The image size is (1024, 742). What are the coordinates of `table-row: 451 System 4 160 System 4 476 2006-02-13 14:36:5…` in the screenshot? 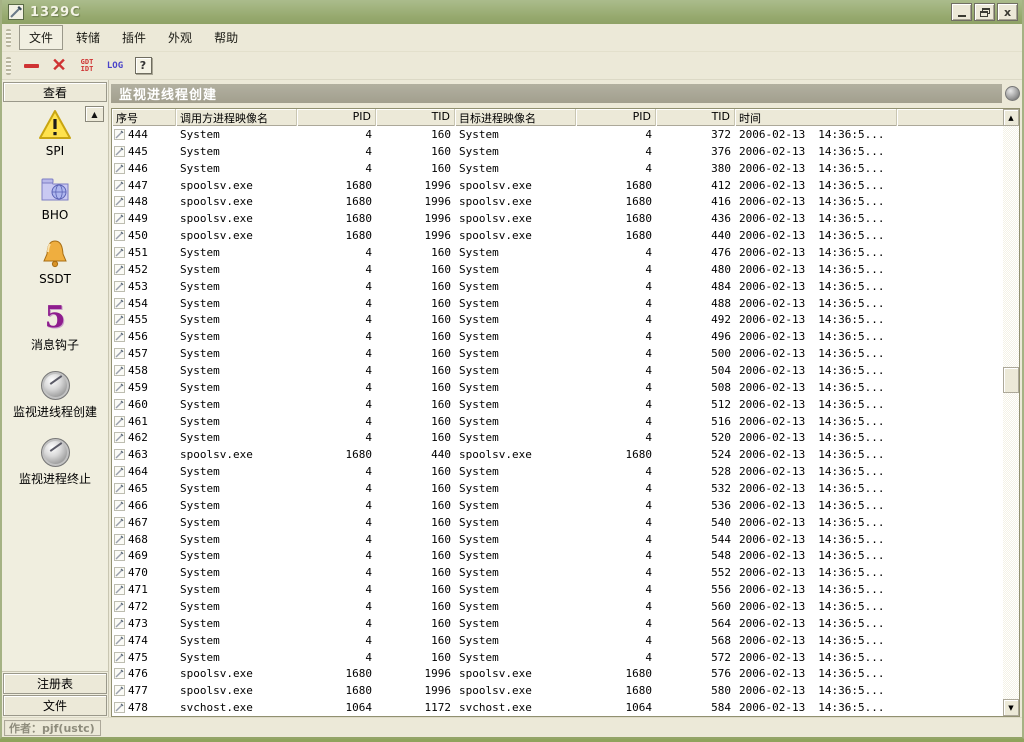 It's located at (557, 252).